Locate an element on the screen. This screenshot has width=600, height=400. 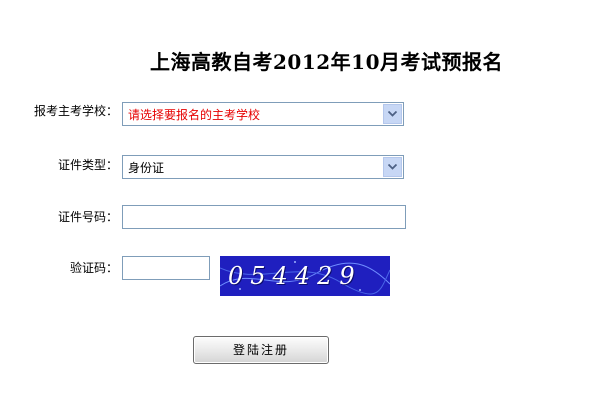
captcha-text: 054429 is located at coordinates (295, 276).